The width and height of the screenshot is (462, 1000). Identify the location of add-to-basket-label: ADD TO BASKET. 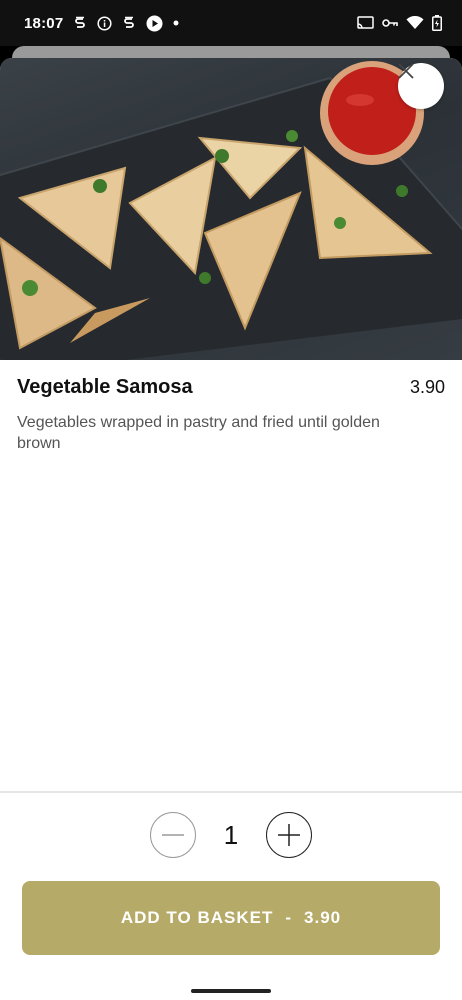
(197, 917).